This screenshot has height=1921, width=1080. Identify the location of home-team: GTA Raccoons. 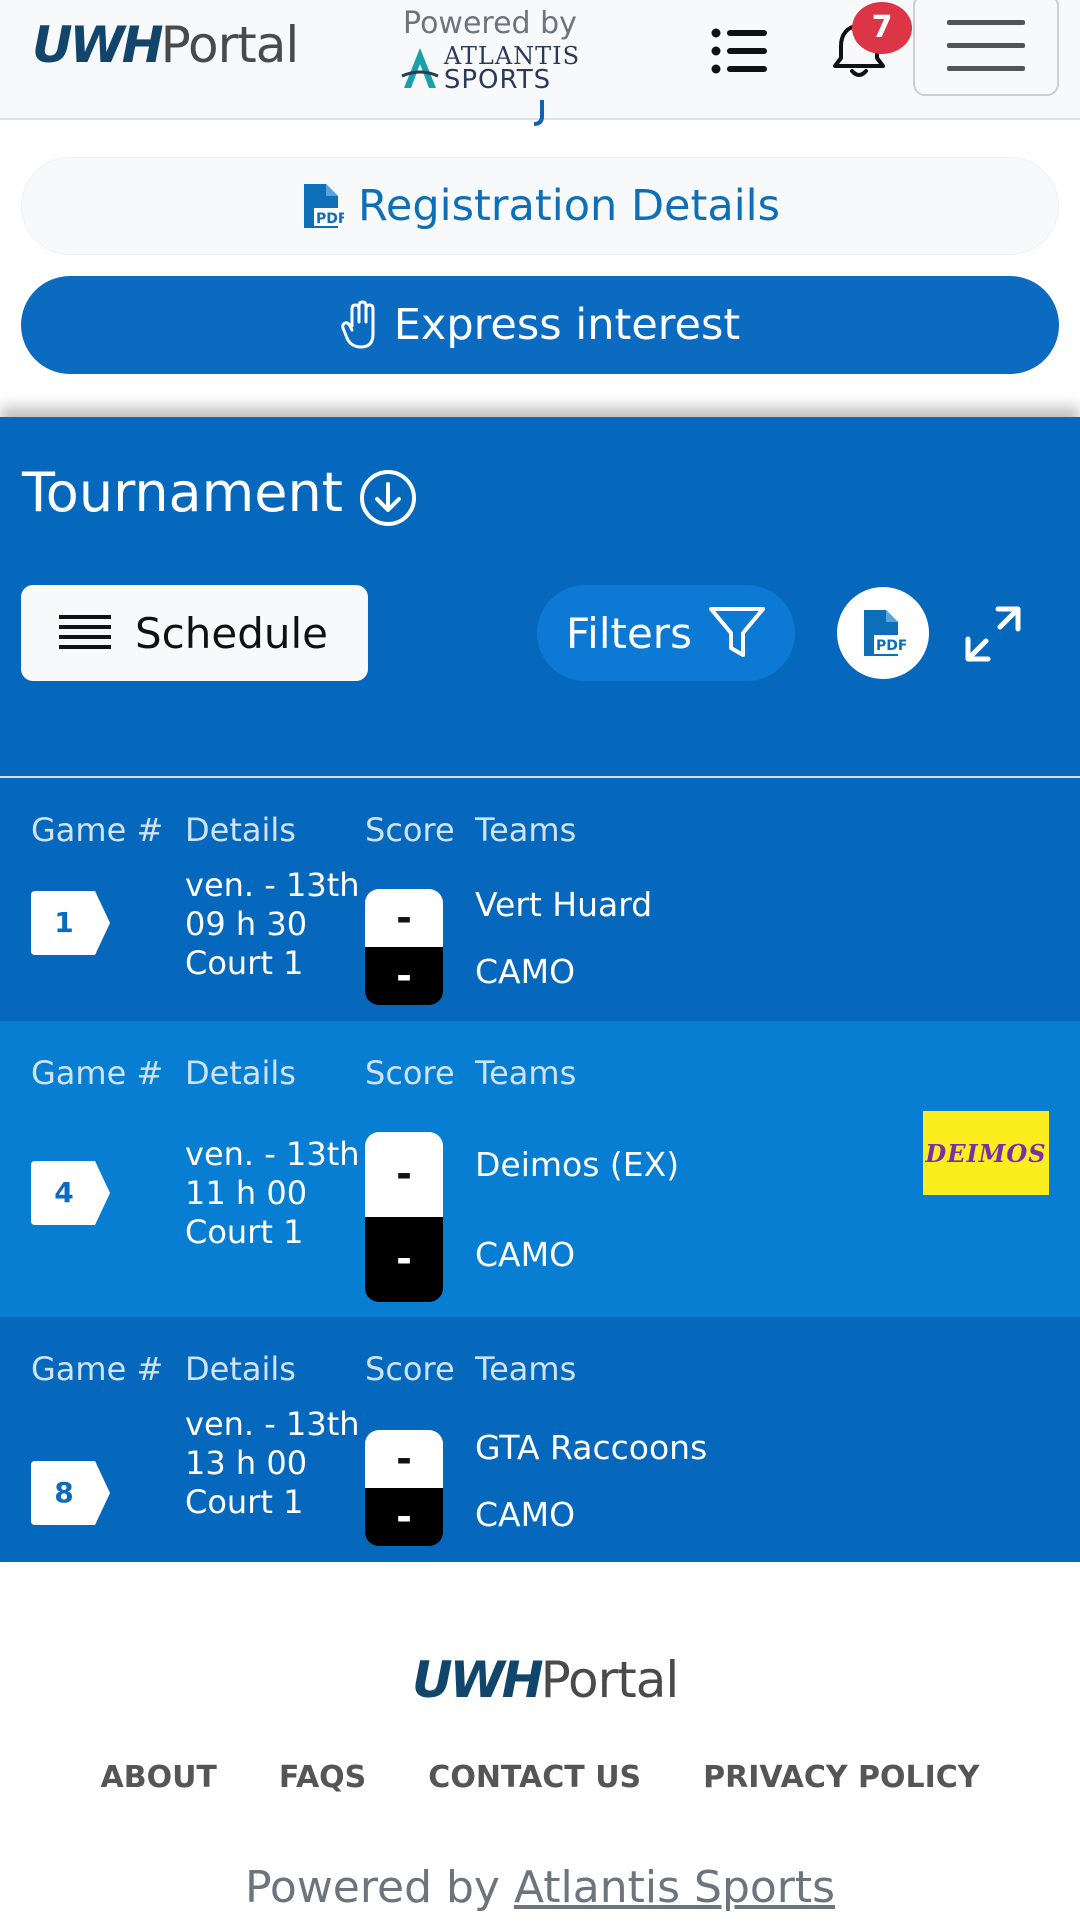
(591, 1447).